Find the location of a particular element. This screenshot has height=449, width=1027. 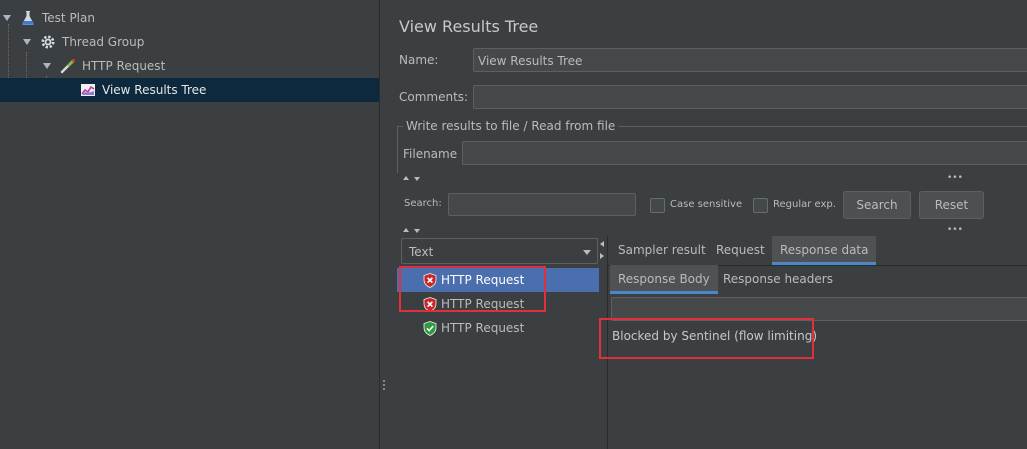

pipette-icon is located at coordinates (67, 66).